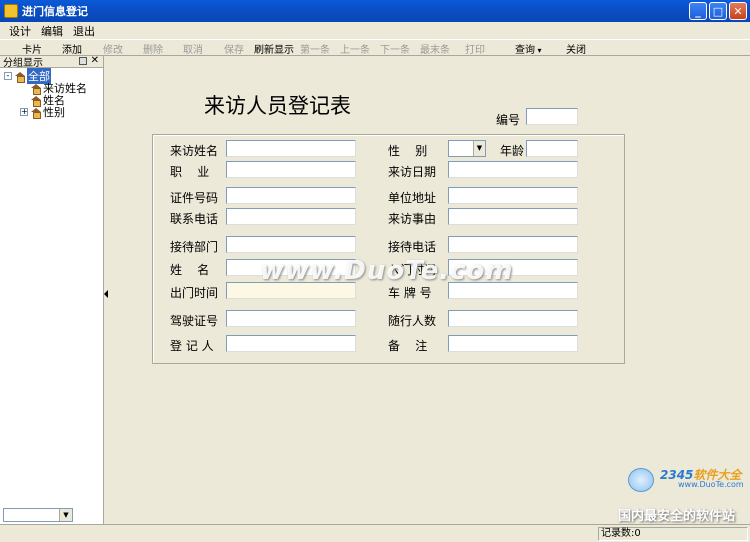 The height and width of the screenshot is (542, 750). Describe the element at coordinates (153, 48) in the screenshot. I see `tool-delete: 删除` at that location.